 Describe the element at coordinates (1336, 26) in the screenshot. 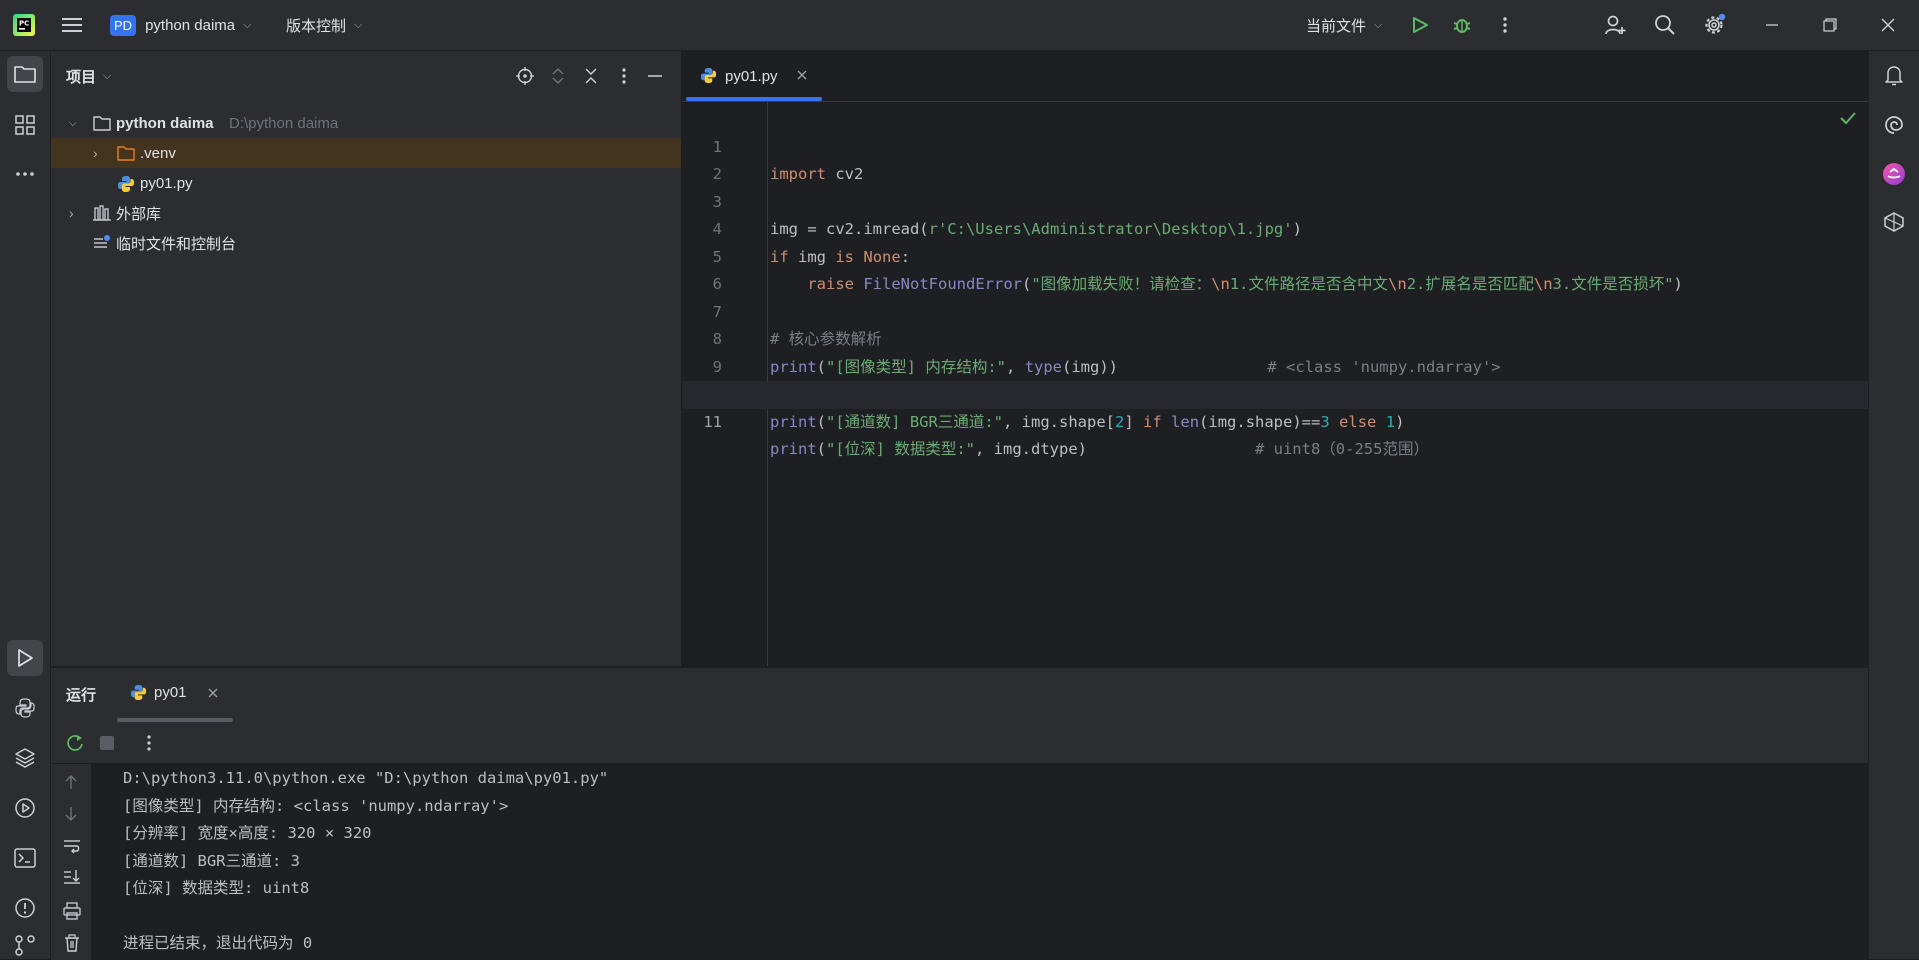

I see `run-config-label: 当前文件` at that location.